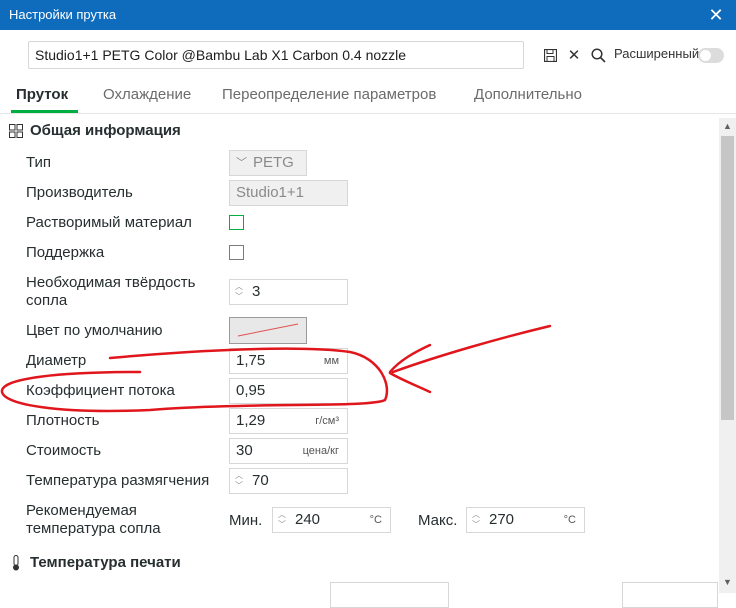 The height and width of the screenshot is (608, 736). Describe the element at coordinates (111, 282) in the screenshot. I see `nozzle-hardness-label-line1: Необходимая твёрдость` at that location.